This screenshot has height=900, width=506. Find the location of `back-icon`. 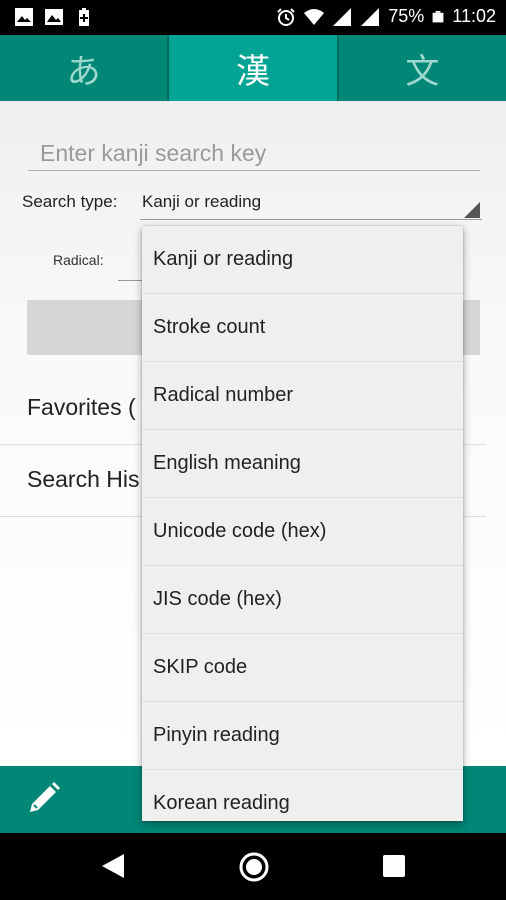

back-icon is located at coordinates (113, 866).